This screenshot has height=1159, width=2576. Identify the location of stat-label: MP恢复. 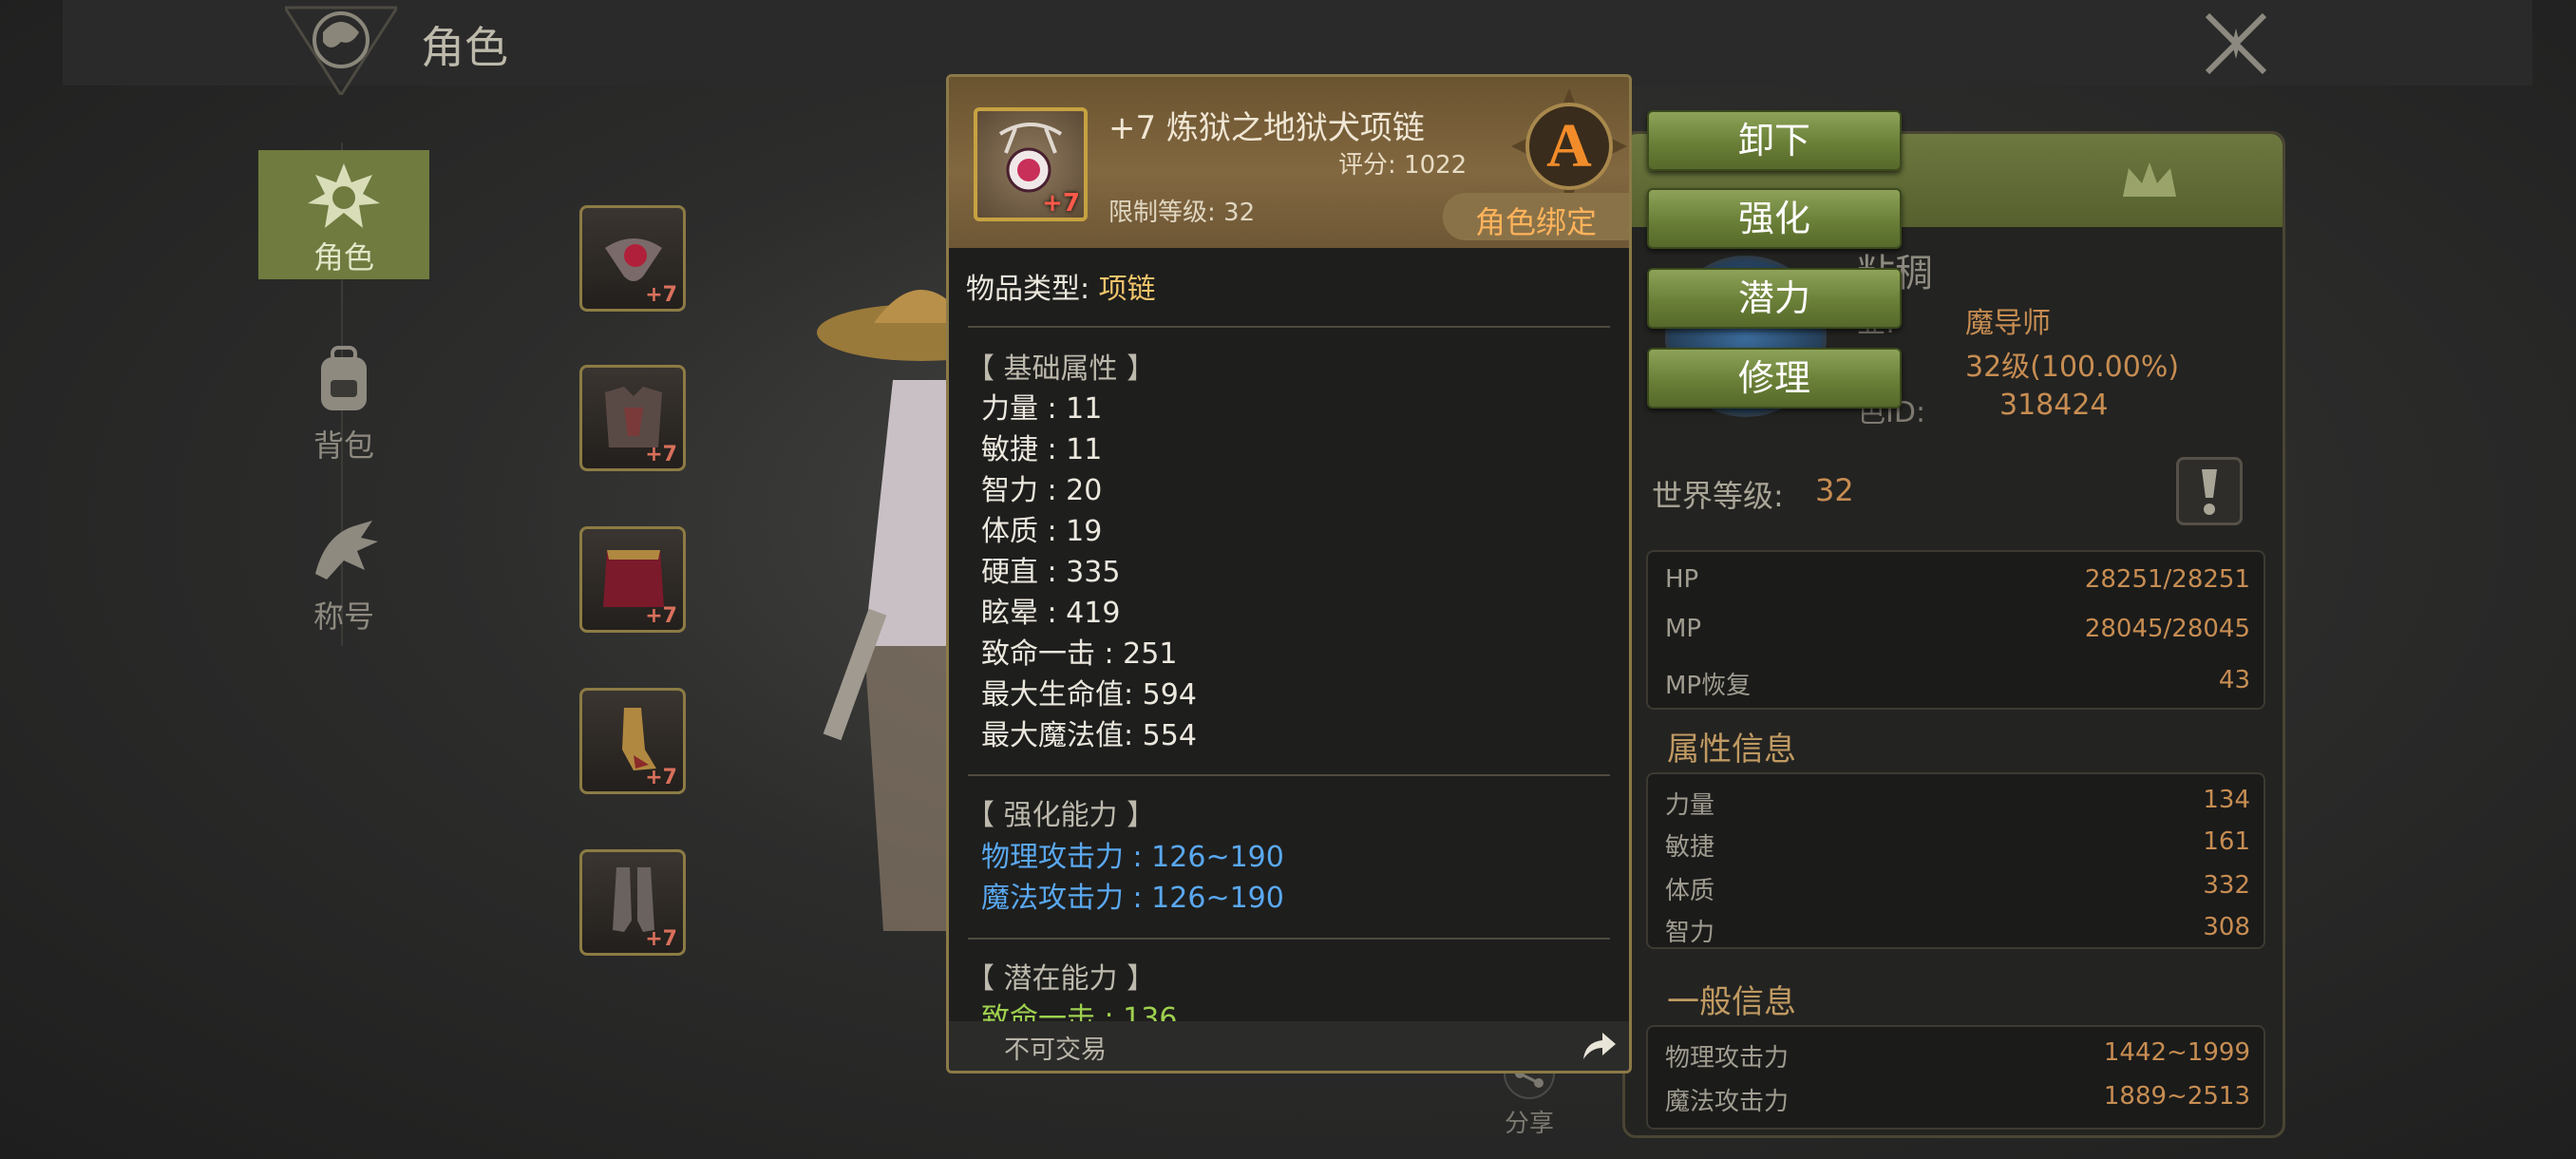
(1708, 686).